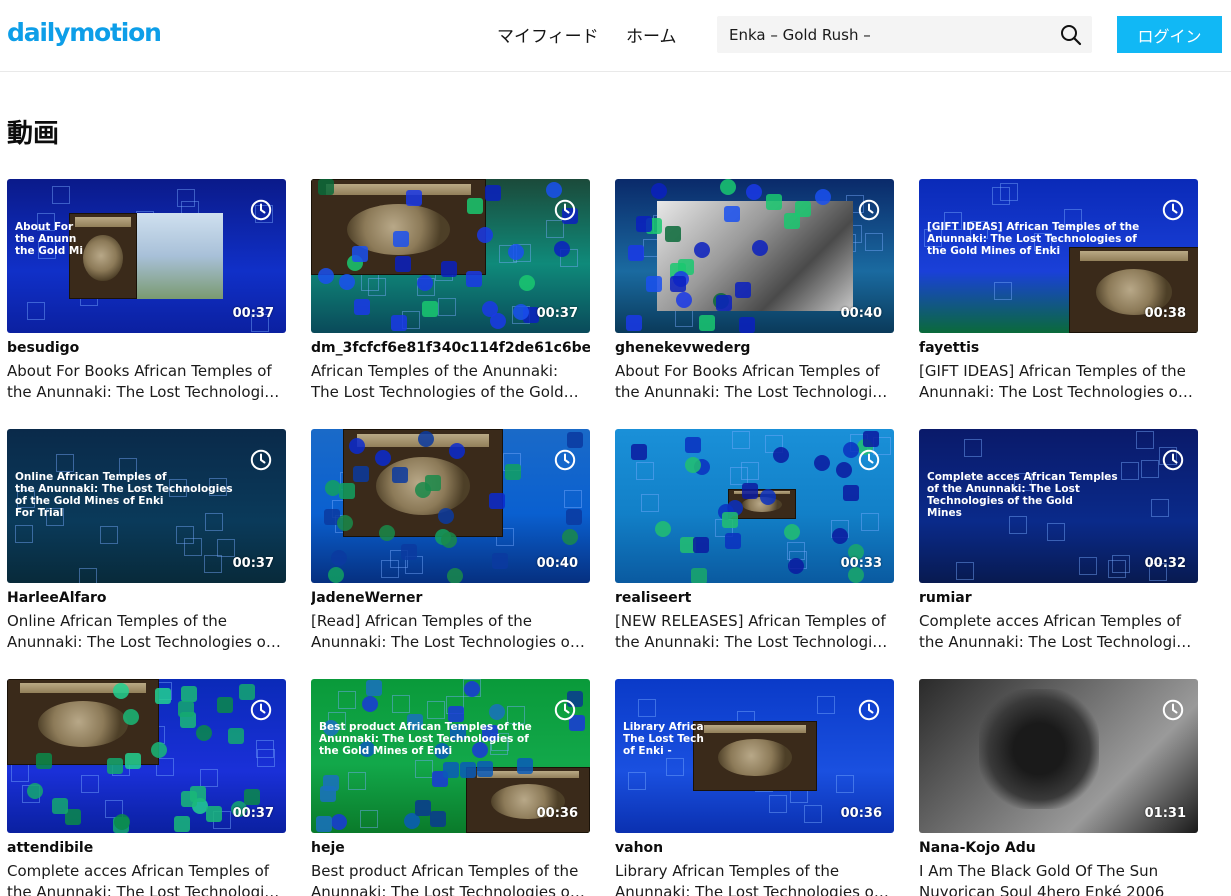 The image size is (1231, 896). What do you see at coordinates (882, 34) in the screenshot?
I see `search-input` at bounding box center [882, 34].